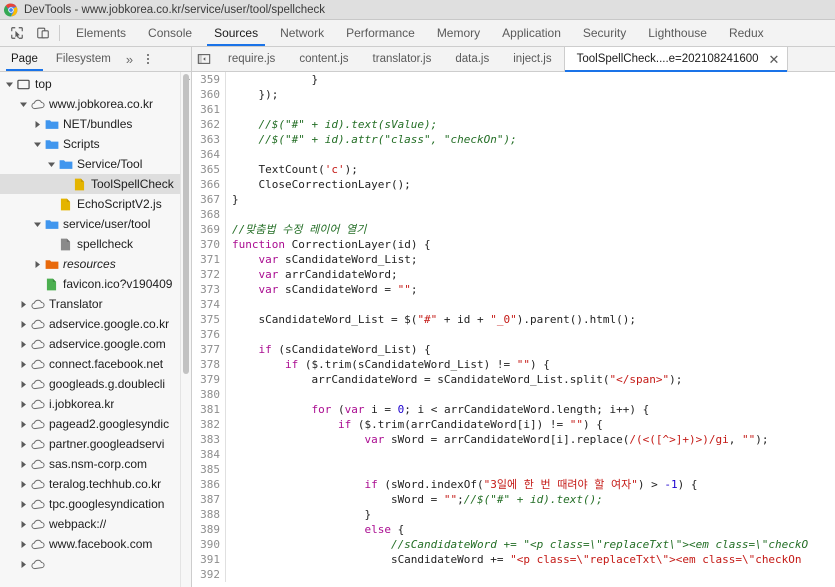 The height and width of the screenshot is (587, 835). What do you see at coordinates (206, 214) in the screenshot?
I see `line-number: 368` at bounding box center [206, 214].